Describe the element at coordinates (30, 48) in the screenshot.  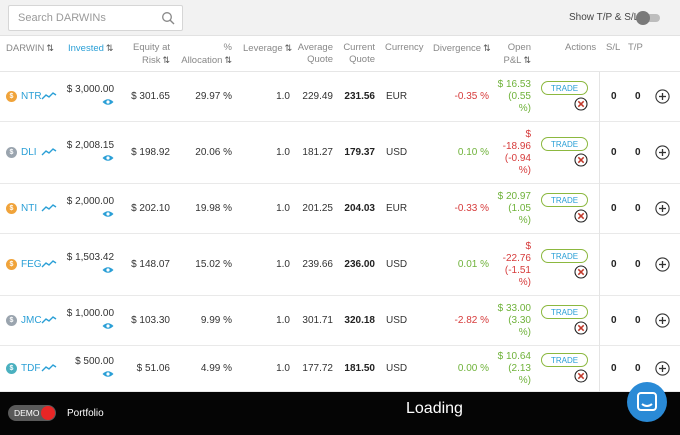
I see `column-darwin: DARWIN ⇅` at that location.